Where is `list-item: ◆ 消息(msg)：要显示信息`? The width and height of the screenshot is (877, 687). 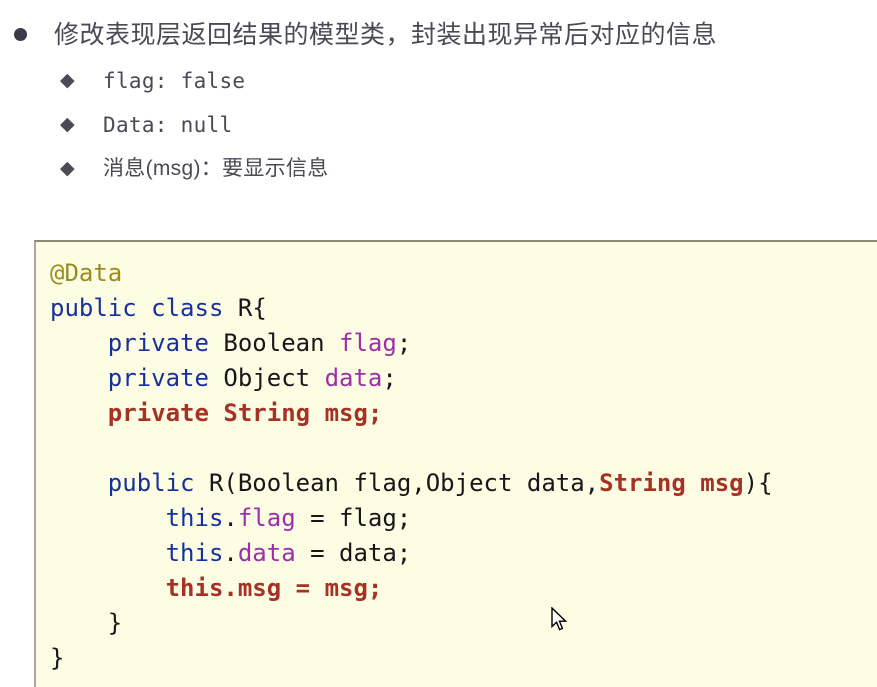
list-item: ◆ 消息(msg)：要显示信息 is located at coordinates (438, 162).